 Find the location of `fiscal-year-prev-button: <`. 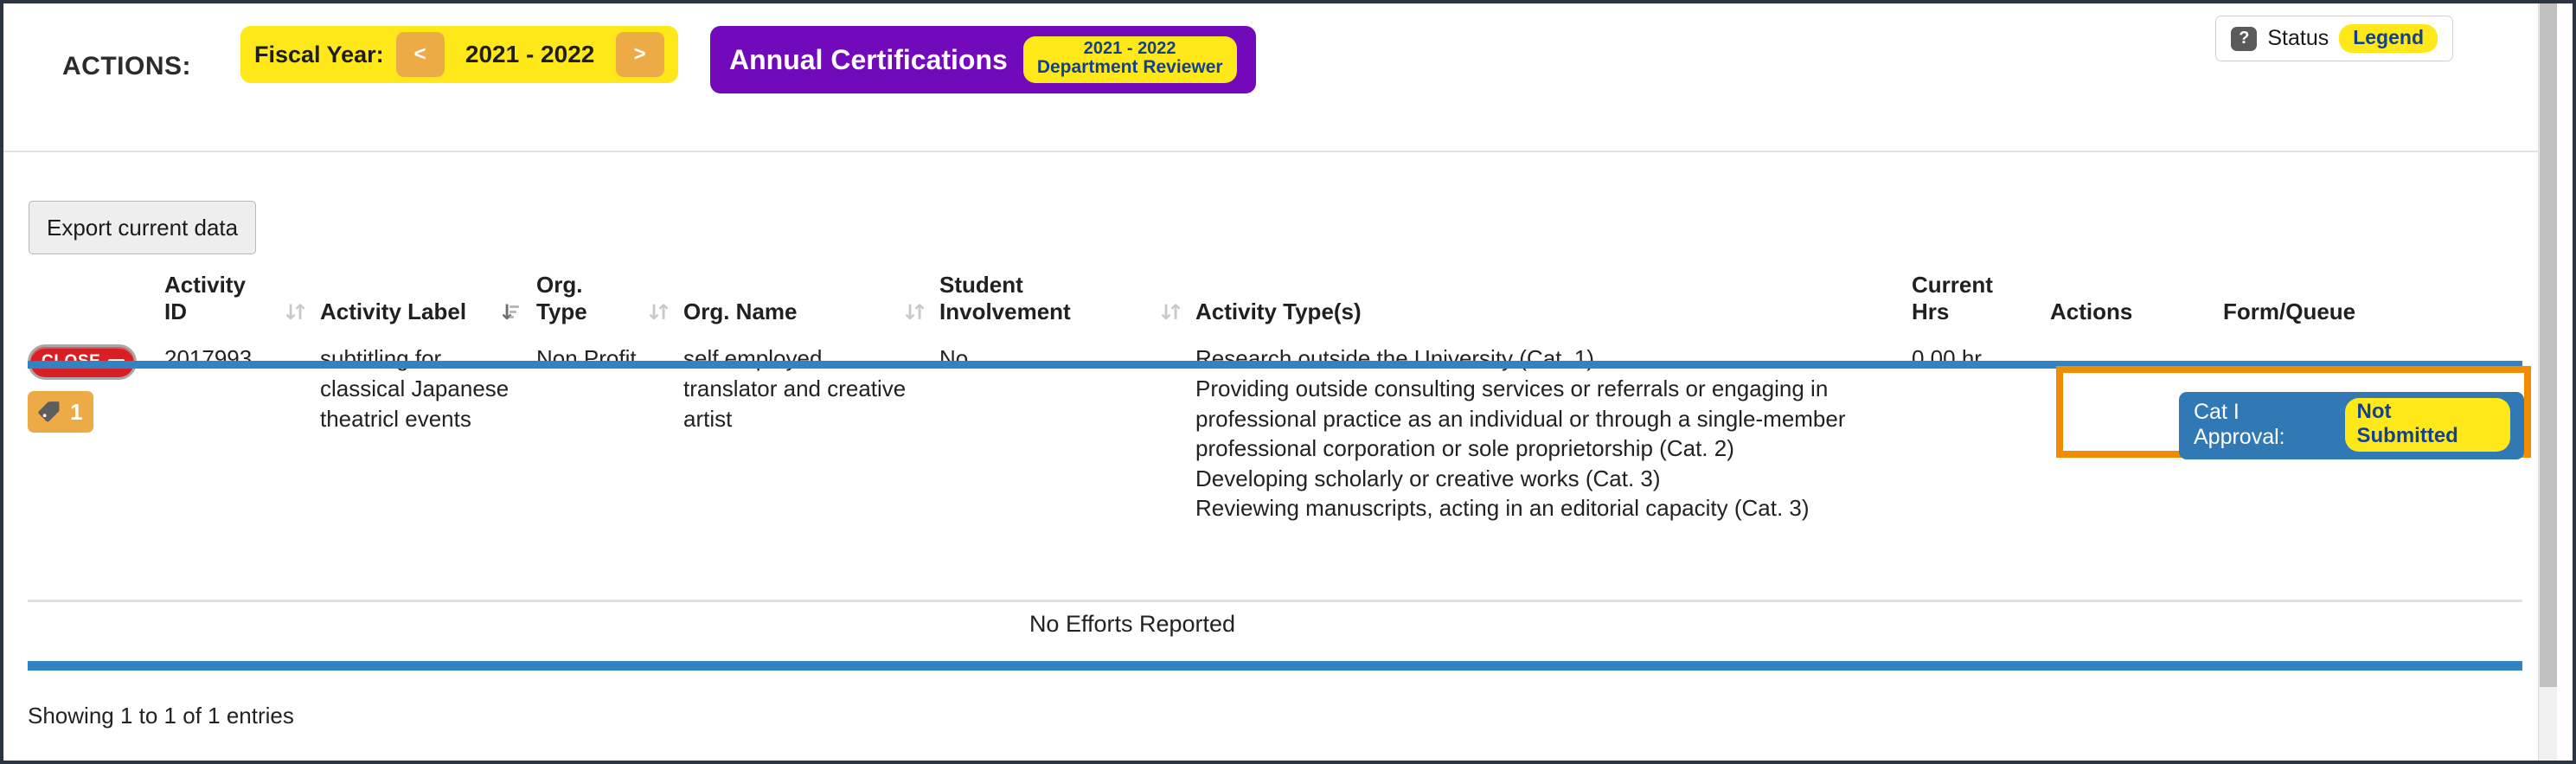

fiscal-year-prev-button: < is located at coordinates (420, 54).